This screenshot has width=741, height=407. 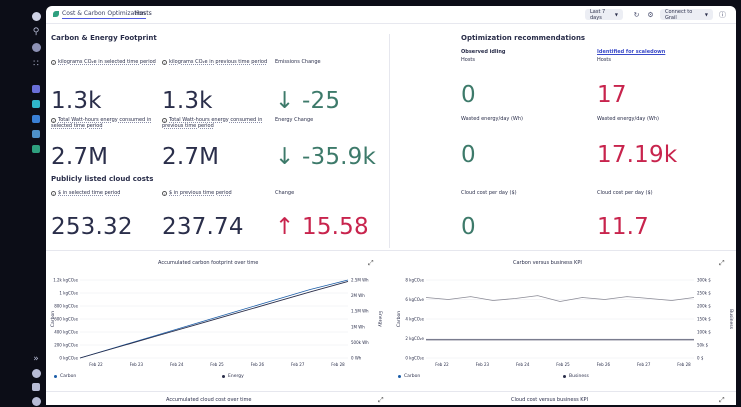 I want to click on y-tick-label: 2 kgCO₂e, so click(x=414, y=338).